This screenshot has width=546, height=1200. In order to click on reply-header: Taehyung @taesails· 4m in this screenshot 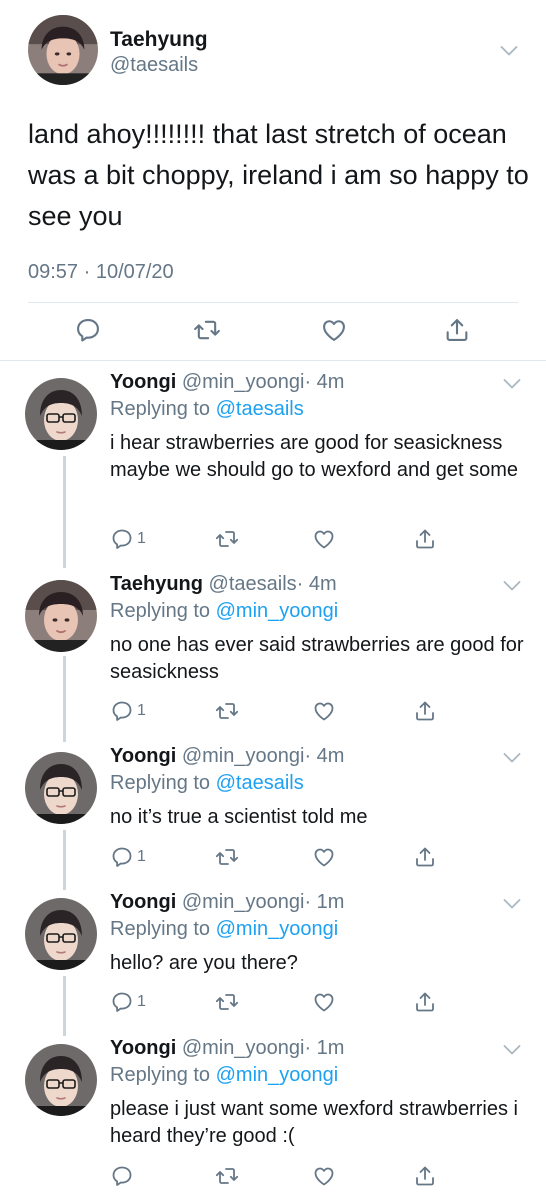, I will do `click(223, 584)`.